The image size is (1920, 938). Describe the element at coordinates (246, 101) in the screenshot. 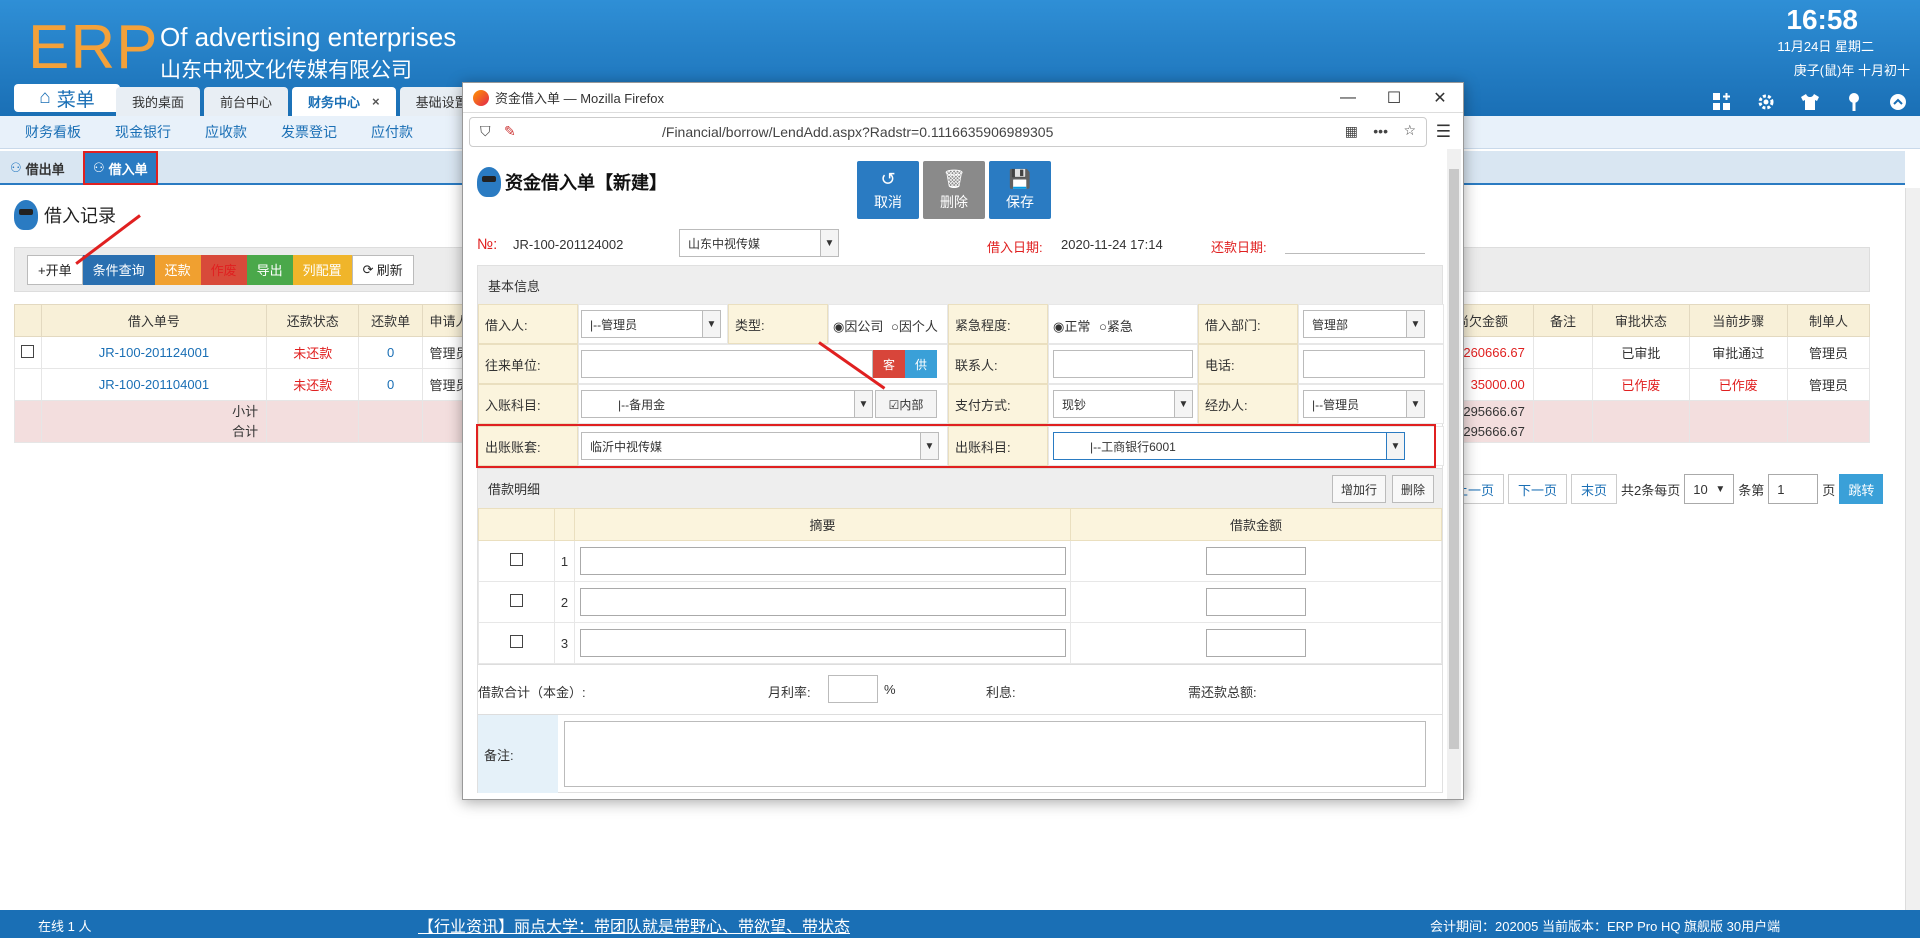

I see `tab-front: 前台中心` at that location.